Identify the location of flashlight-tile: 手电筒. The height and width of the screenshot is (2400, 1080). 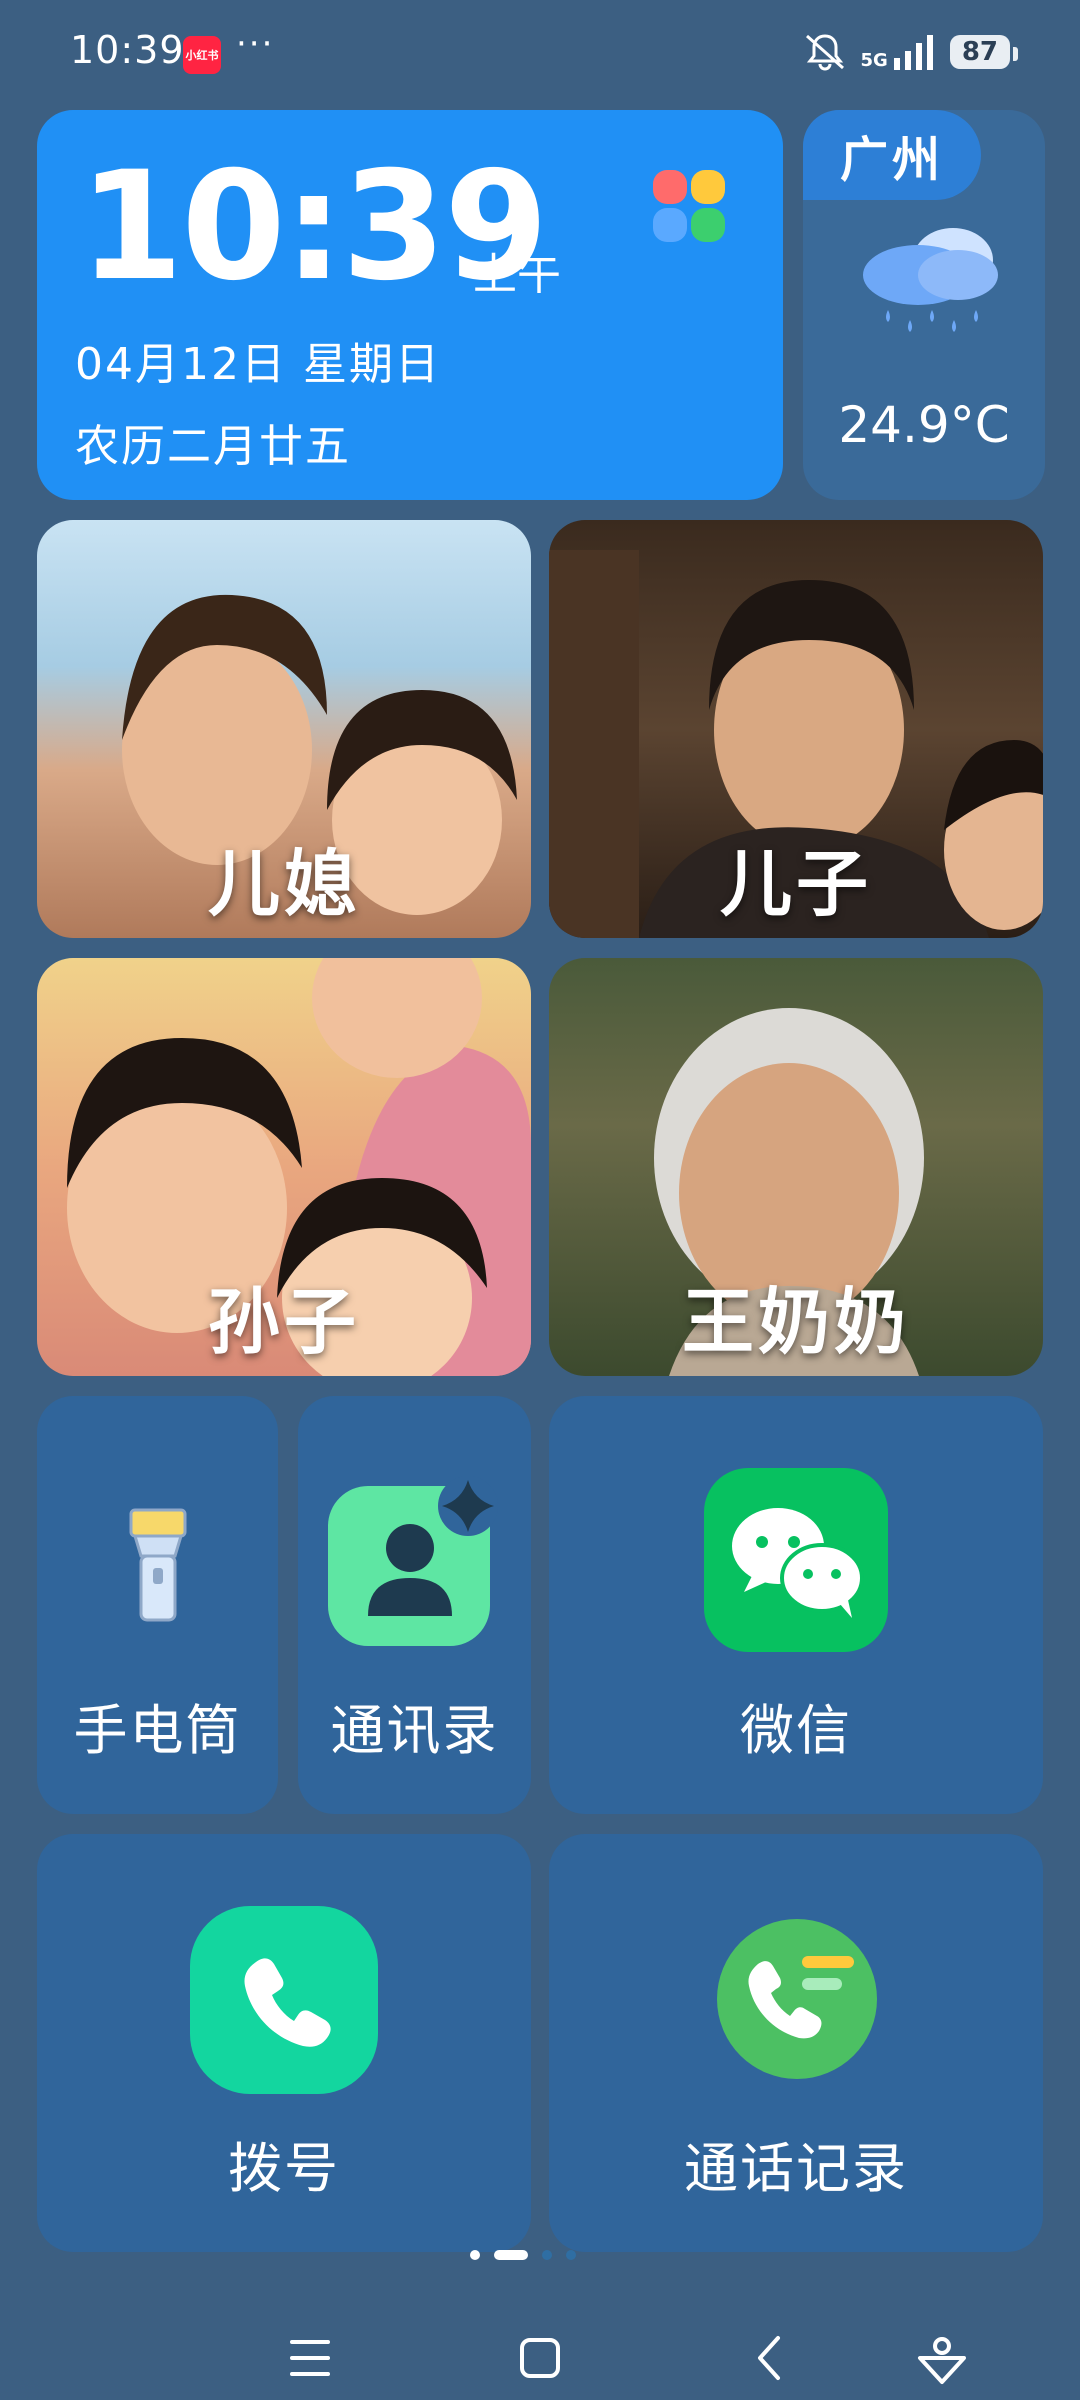
(157, 1605).